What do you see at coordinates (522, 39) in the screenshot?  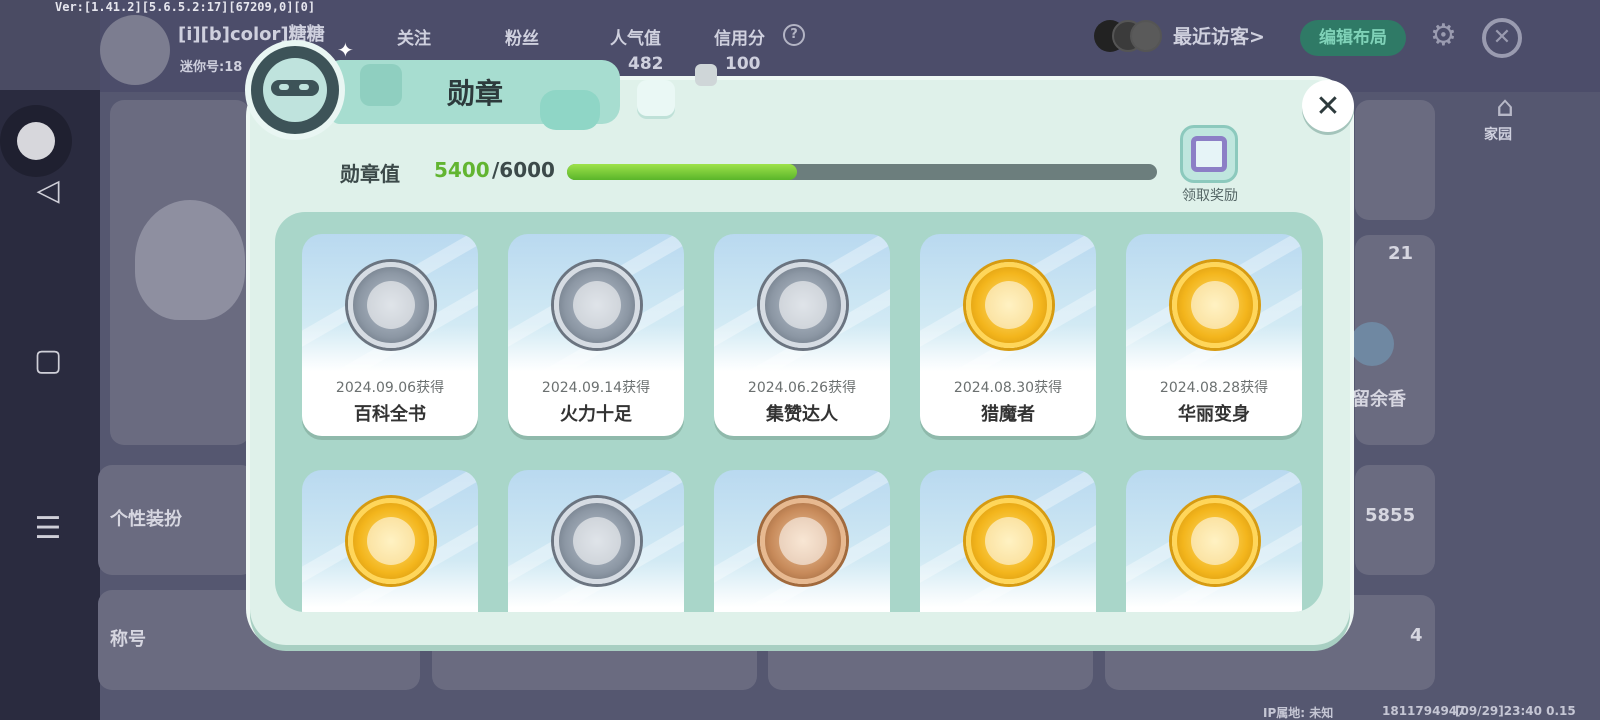 I see `stat-fans-label: 粉丝` at bounding box center [522, 39].